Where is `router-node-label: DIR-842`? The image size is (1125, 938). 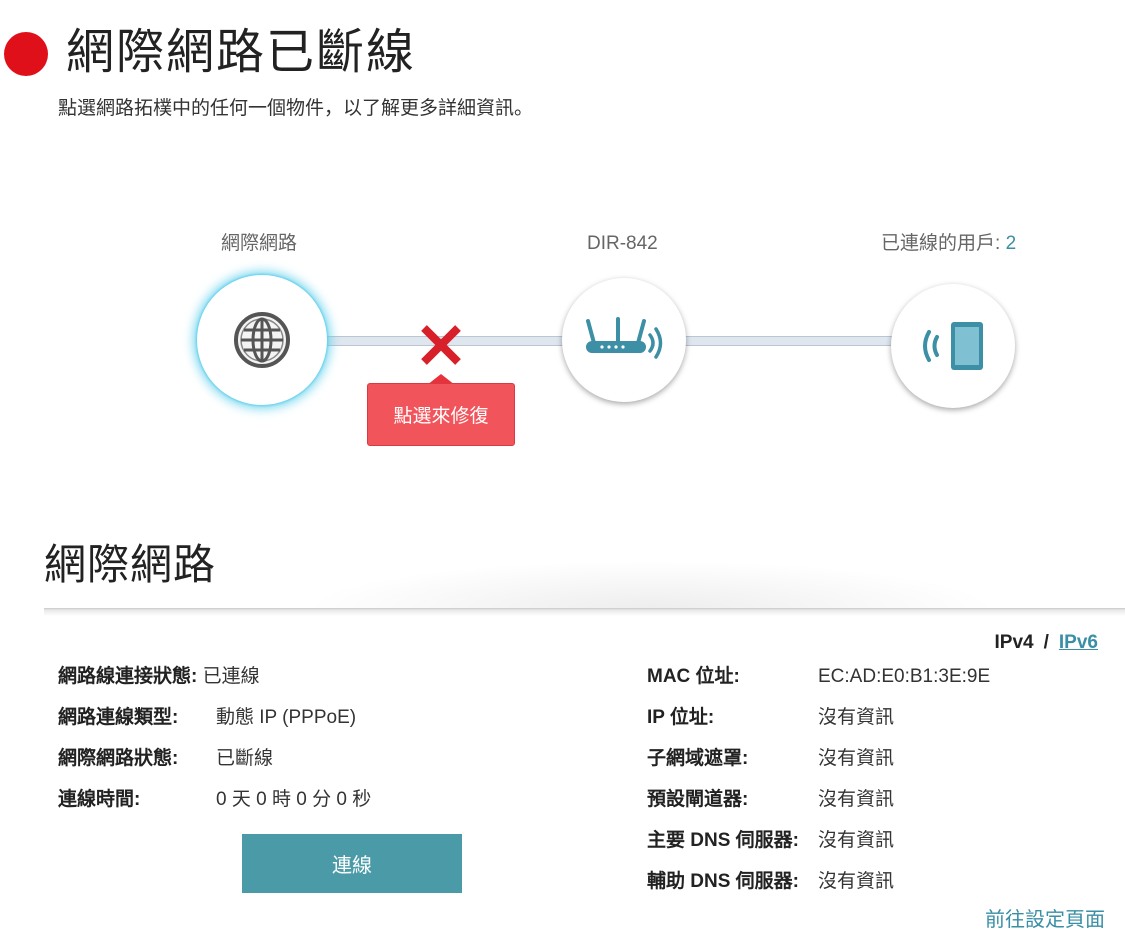
router-node-label: DIR-842 is located at coordinates (622, 243).